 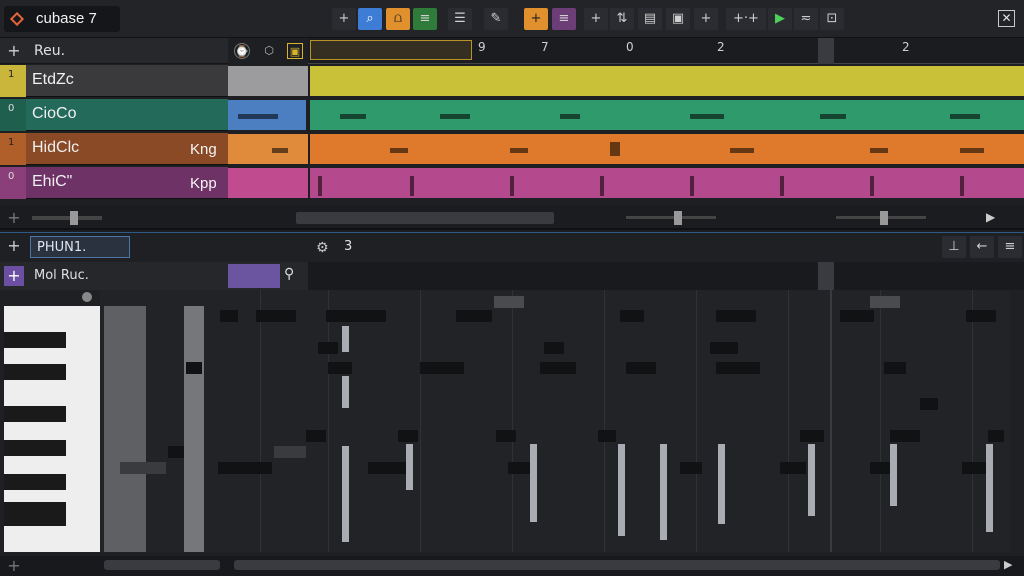 I want to click on editor-zoom-scrollbar, so click(x=162, y=565).